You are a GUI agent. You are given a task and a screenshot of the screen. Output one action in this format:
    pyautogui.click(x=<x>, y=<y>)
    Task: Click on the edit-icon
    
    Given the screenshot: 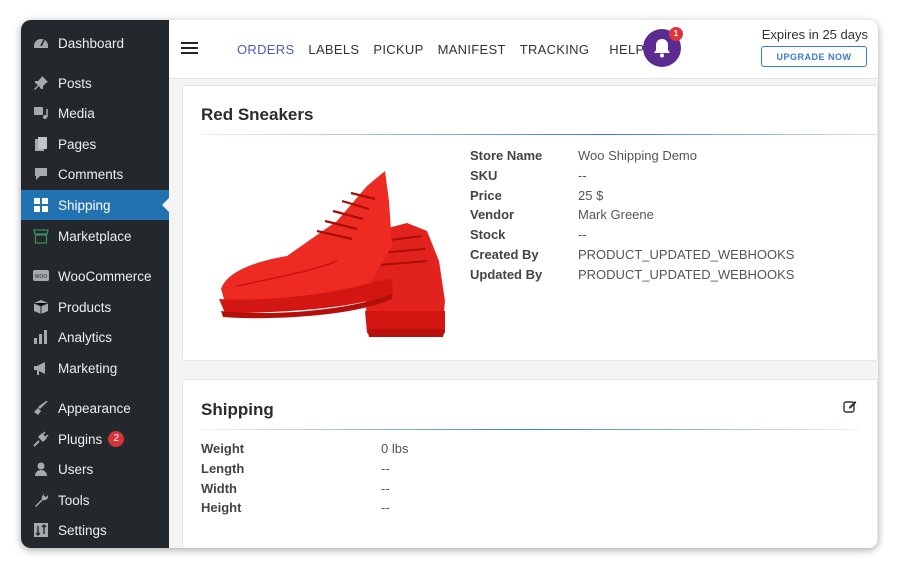 What is the action you would take?
    pyautogui.click(x=850, y=406)
    